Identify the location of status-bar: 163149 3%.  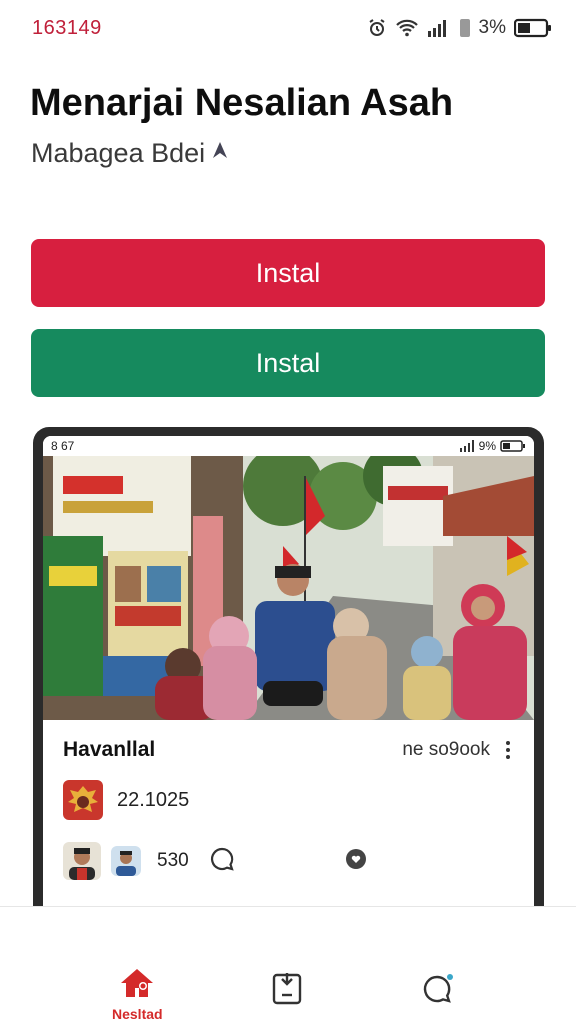
(288, 28).